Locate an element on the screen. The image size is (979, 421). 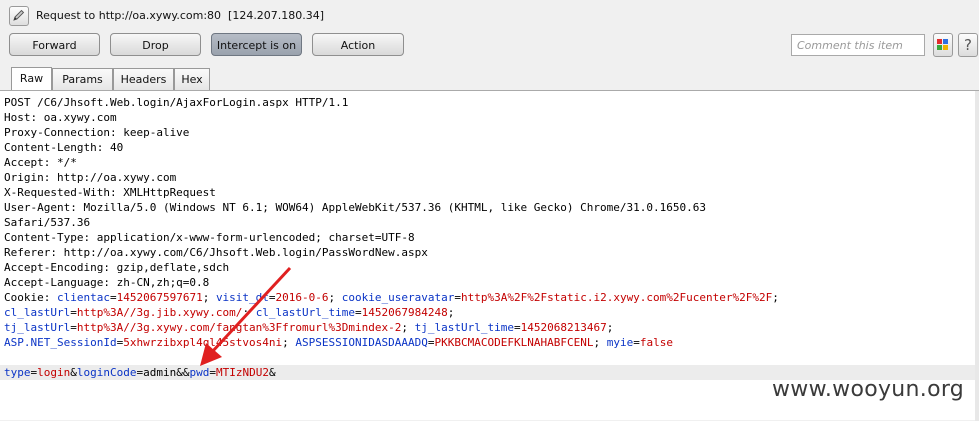
param-name: tj_lastUrl_time is located at coordinates (464, 327).